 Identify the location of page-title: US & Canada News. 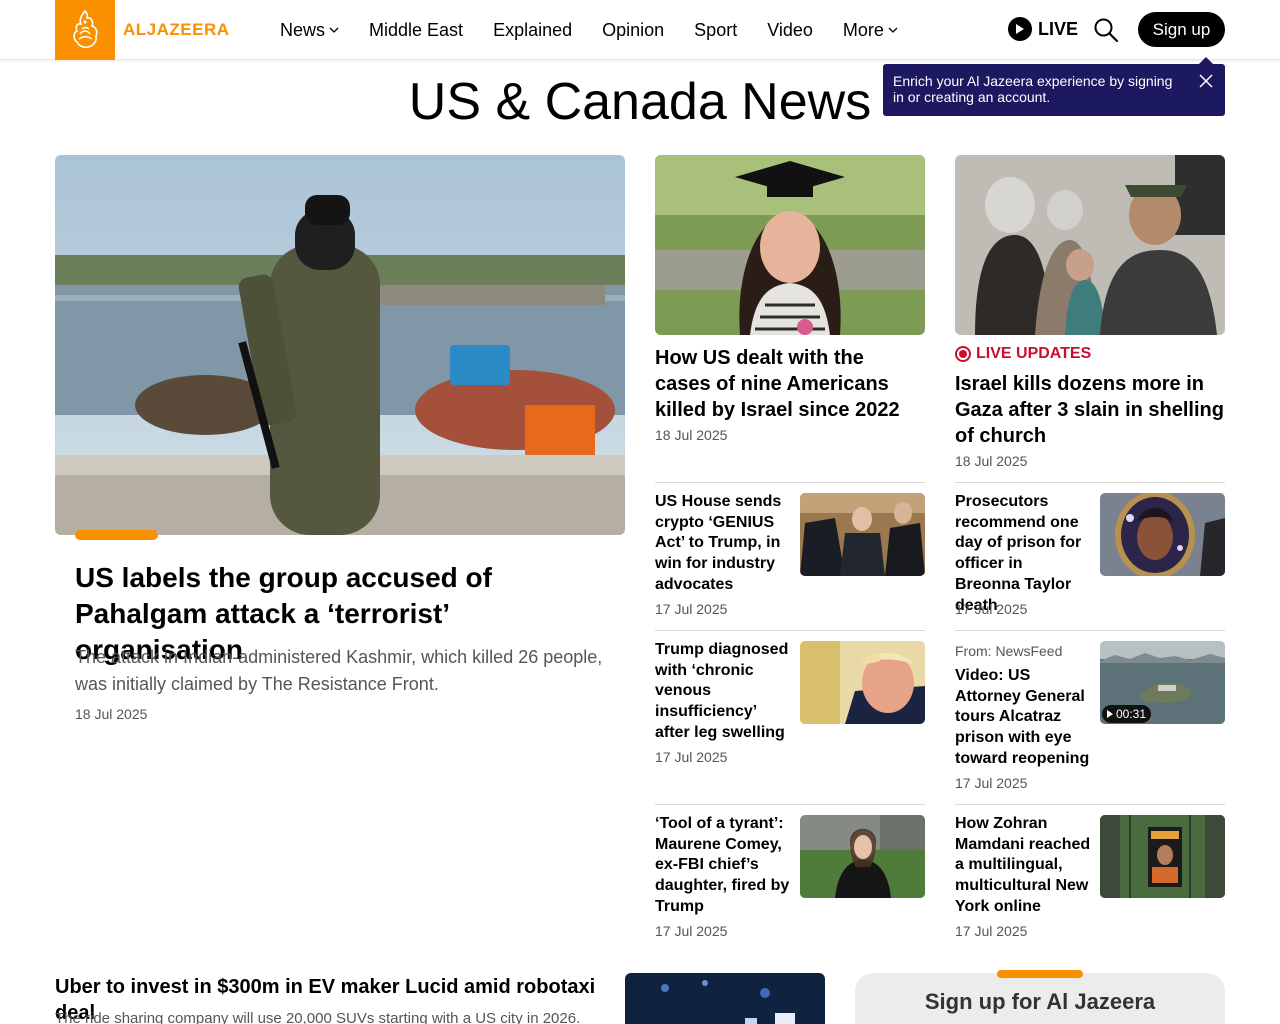
(640, 102).